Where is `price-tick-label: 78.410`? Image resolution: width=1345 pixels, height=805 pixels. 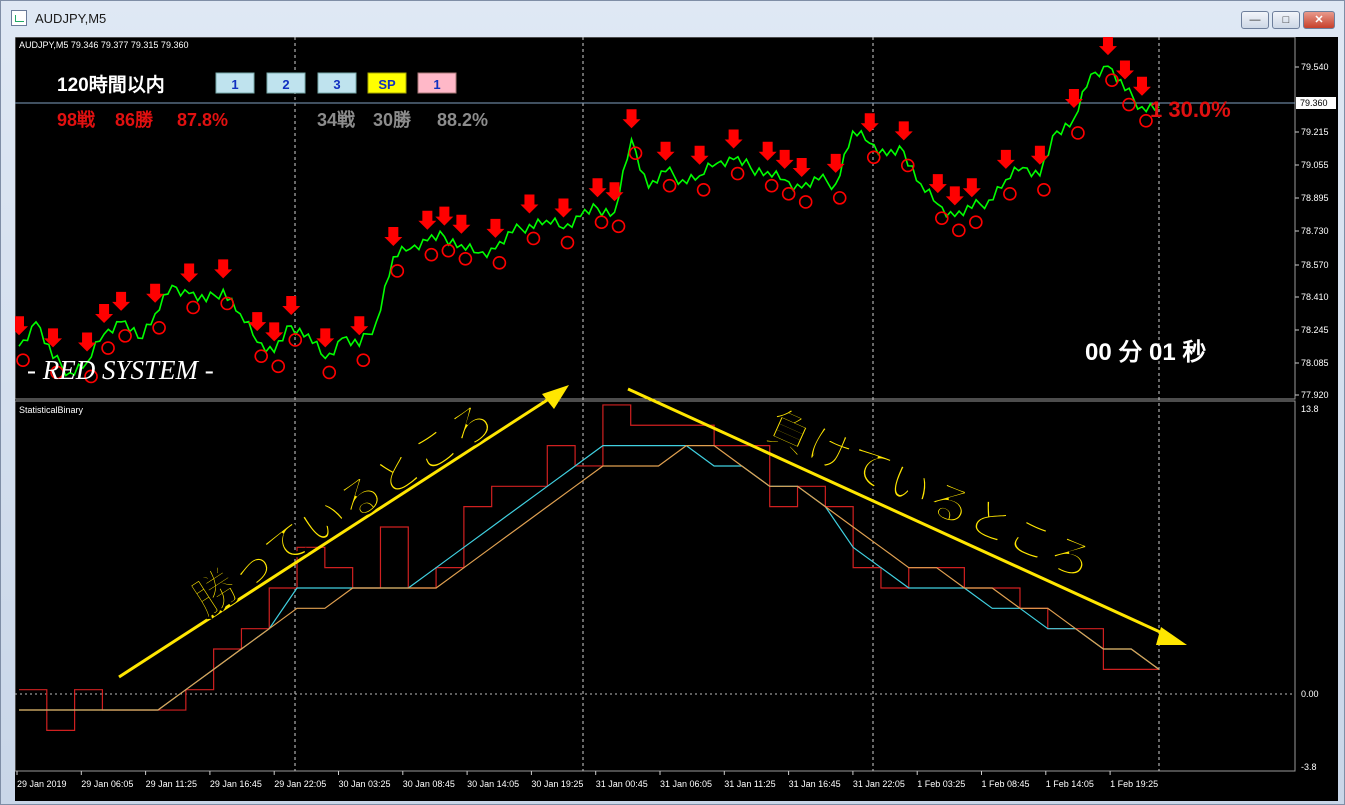 price-tick-label: 78.410 is located at coordinates (1315, 297).